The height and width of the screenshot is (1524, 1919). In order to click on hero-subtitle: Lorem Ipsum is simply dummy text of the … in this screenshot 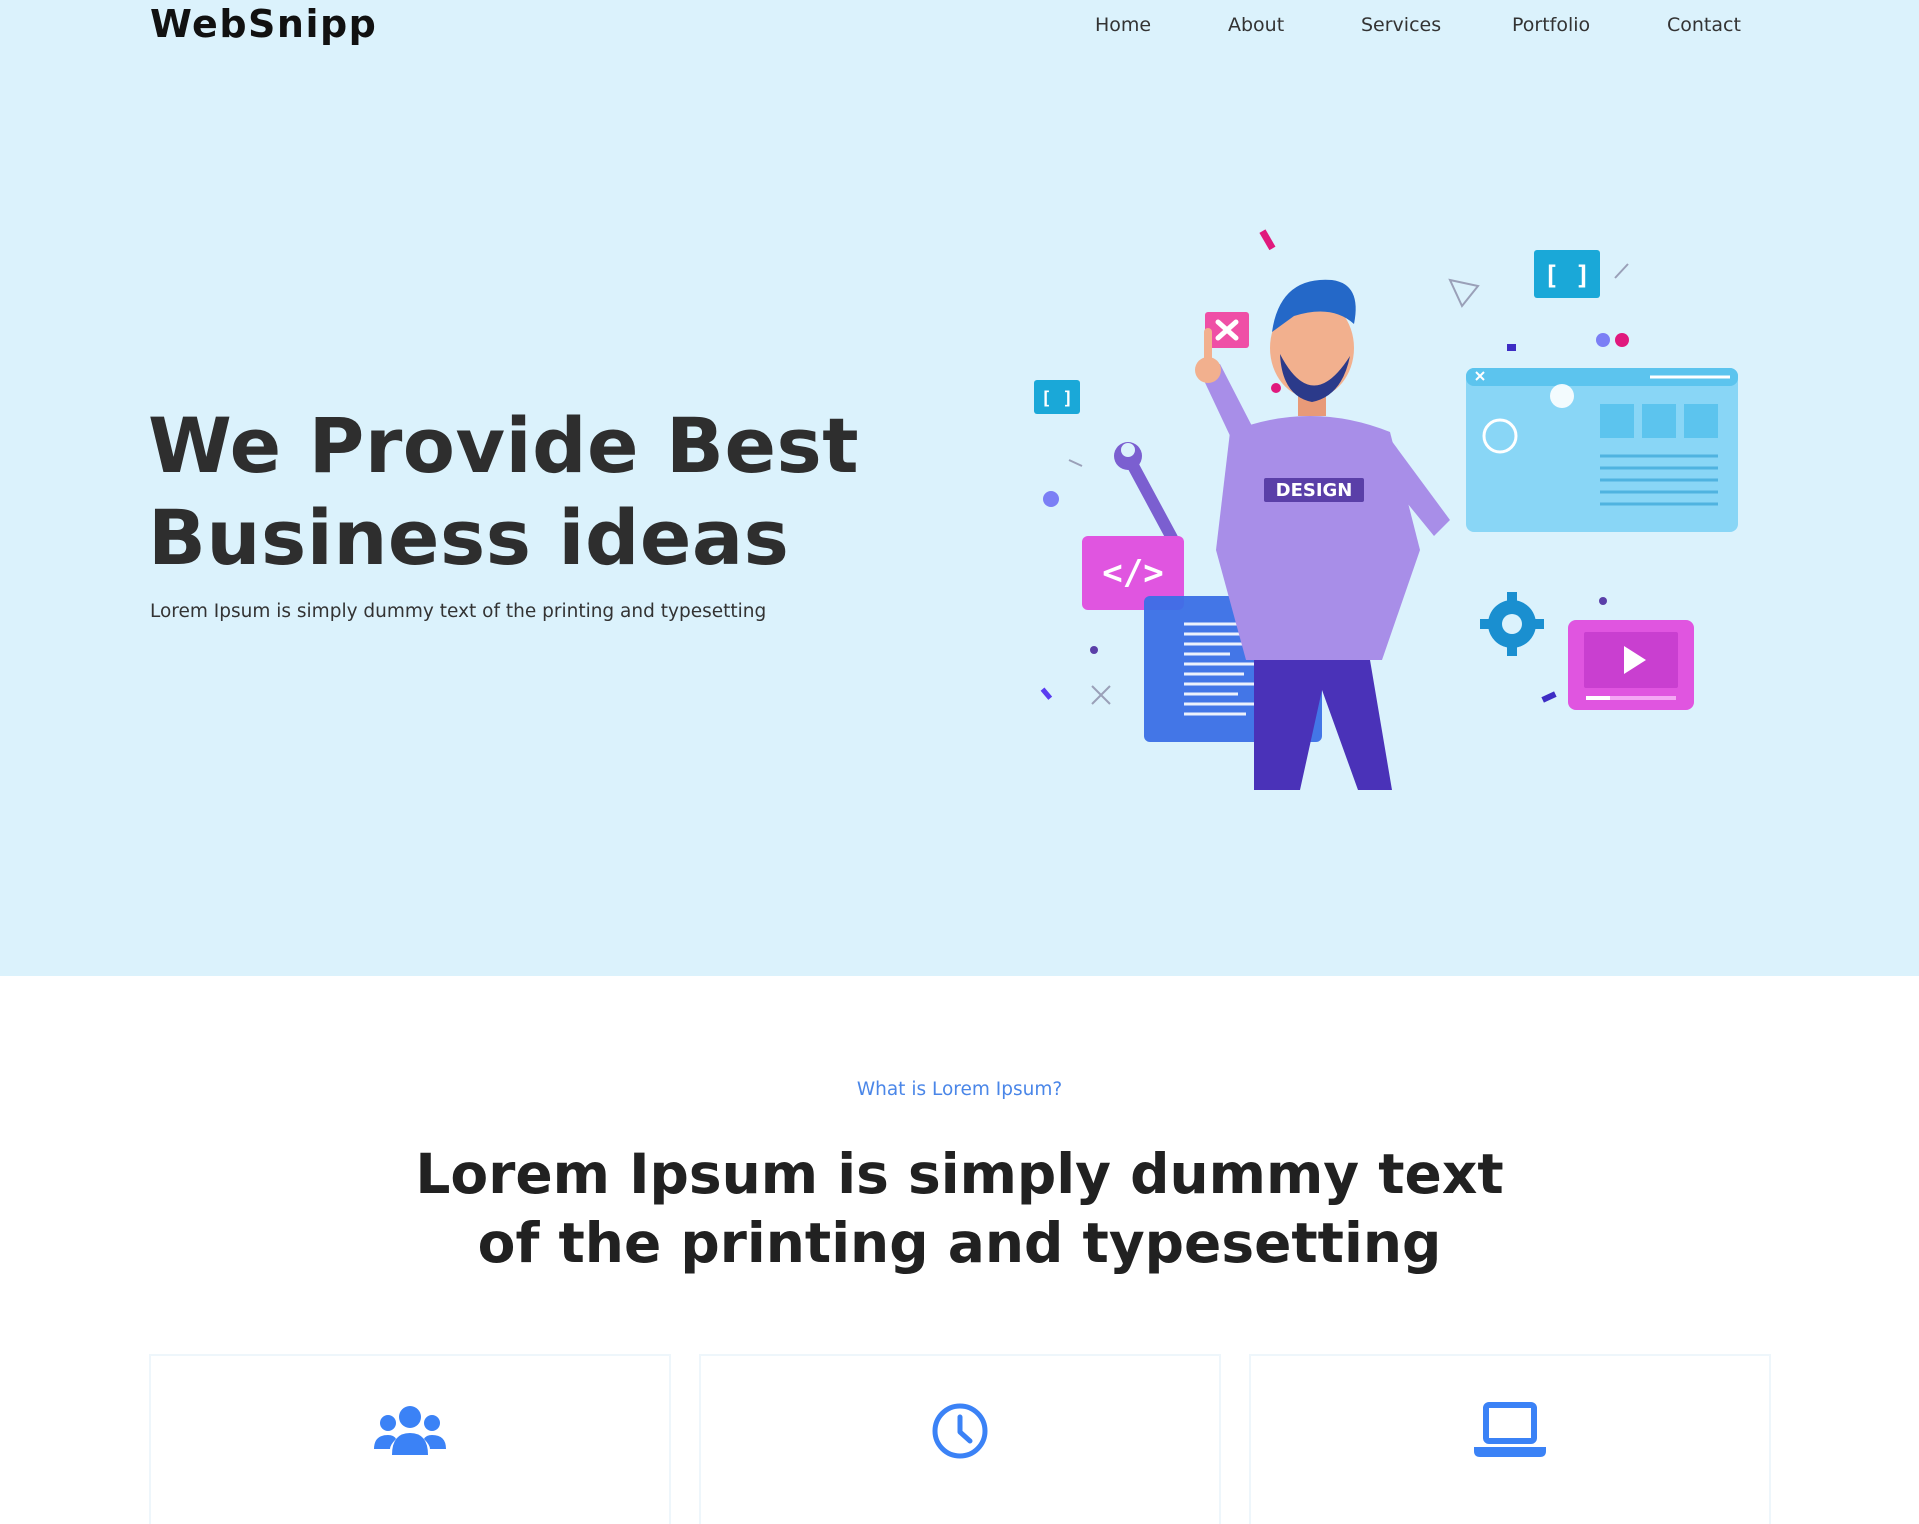, I will do `click(458, 611)`.